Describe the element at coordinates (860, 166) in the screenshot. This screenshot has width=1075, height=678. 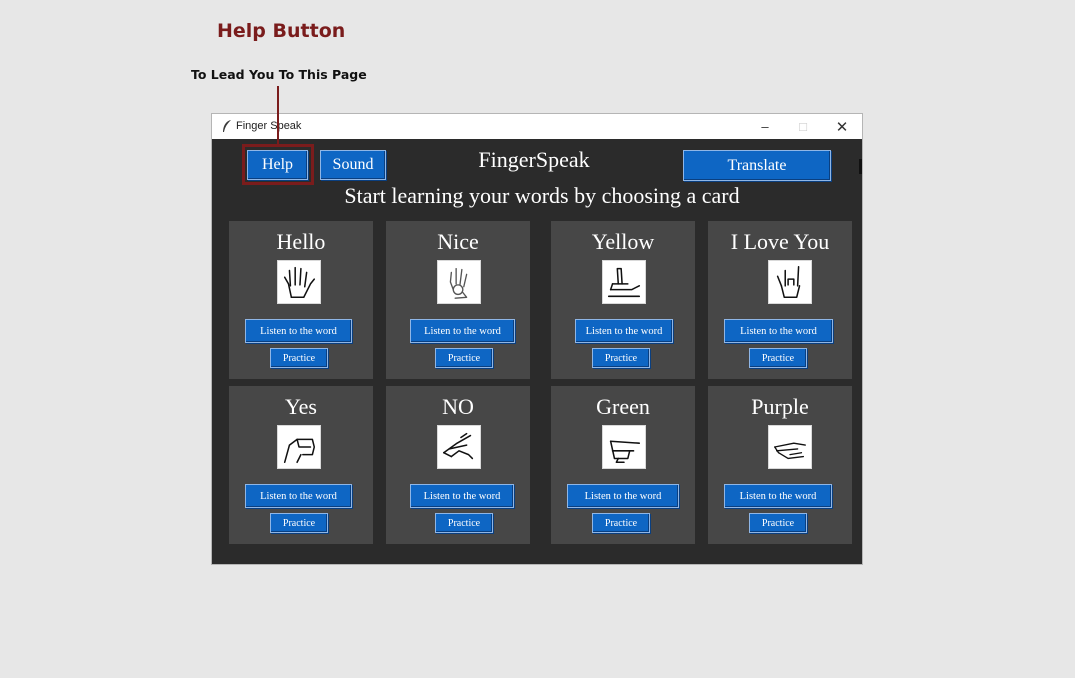
I see `window-edge-mark` at that location.